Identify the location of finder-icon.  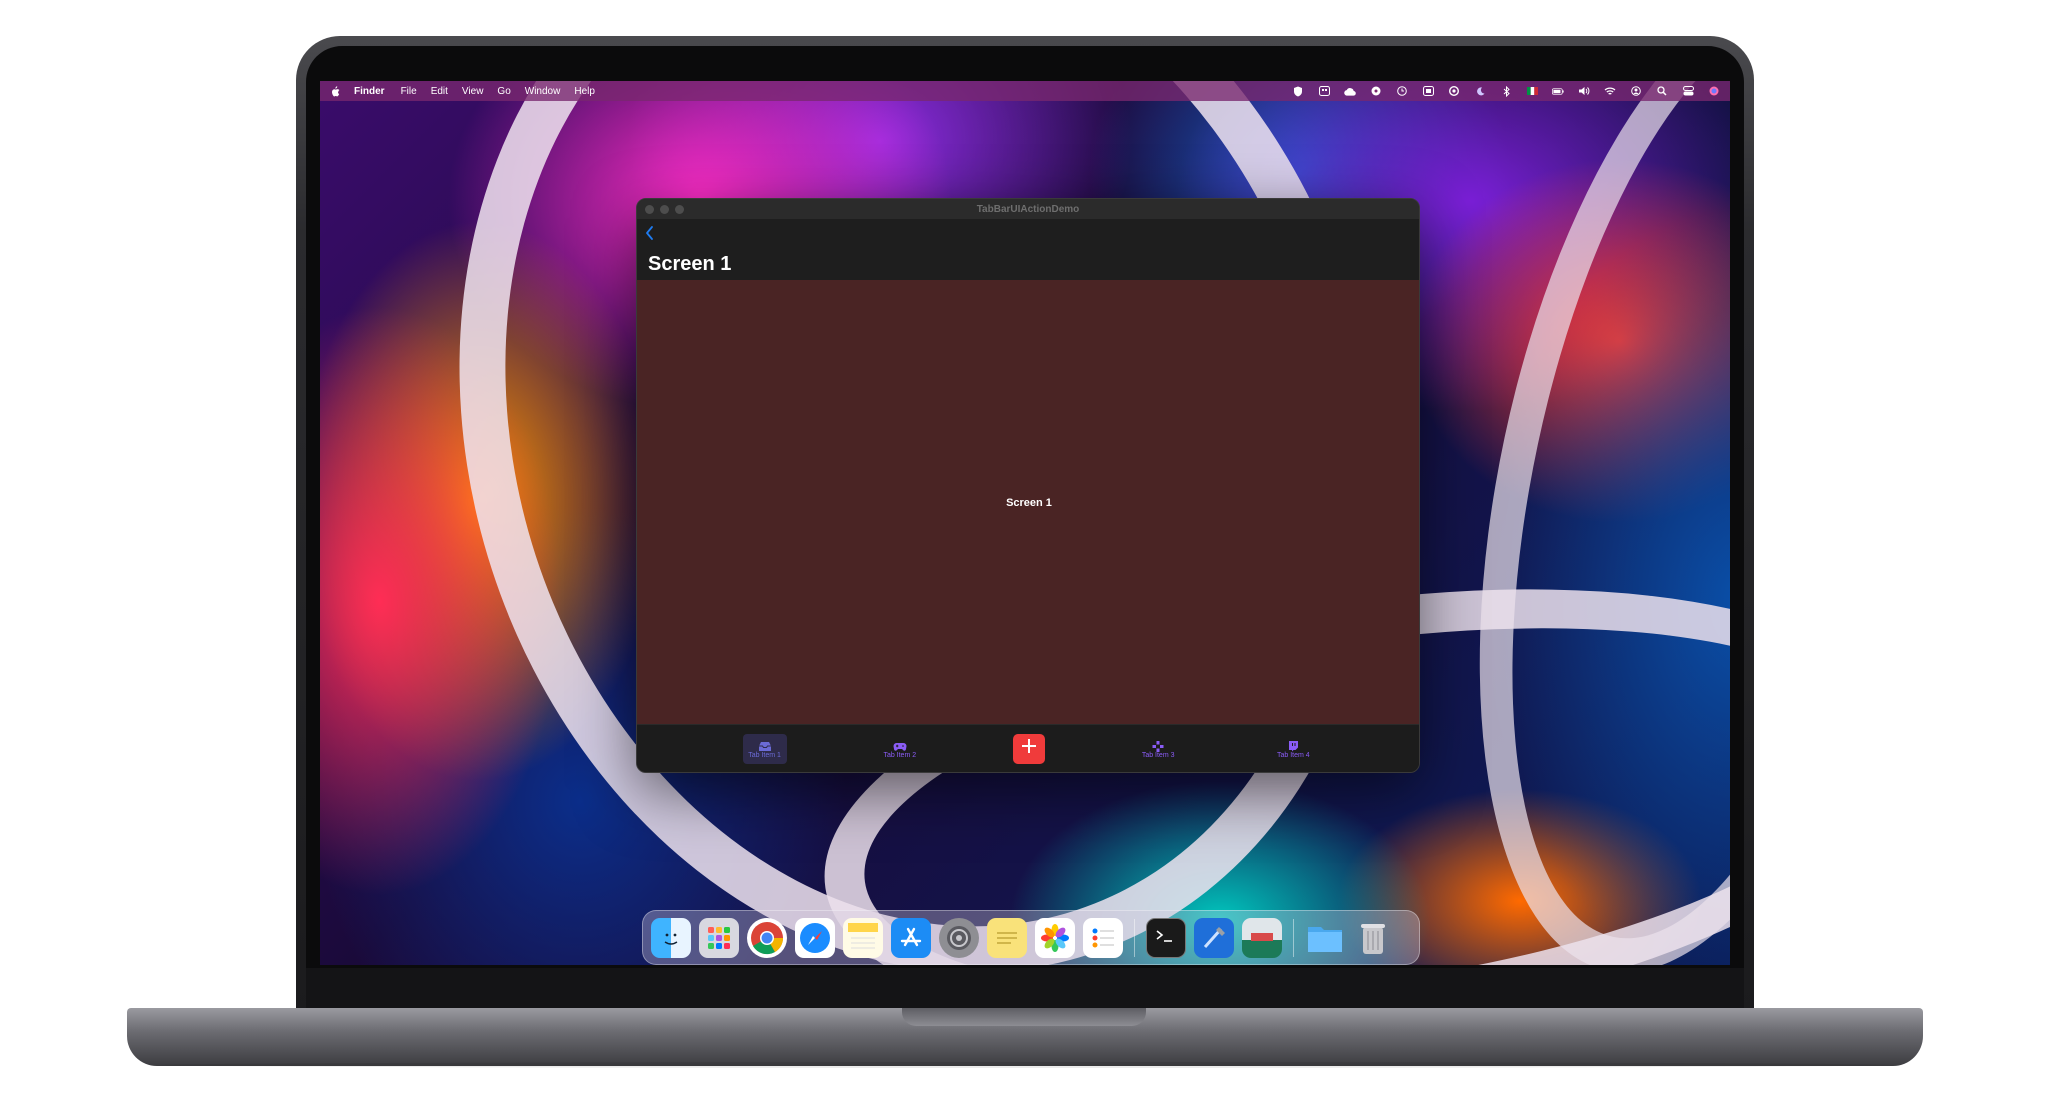
(671, 937).